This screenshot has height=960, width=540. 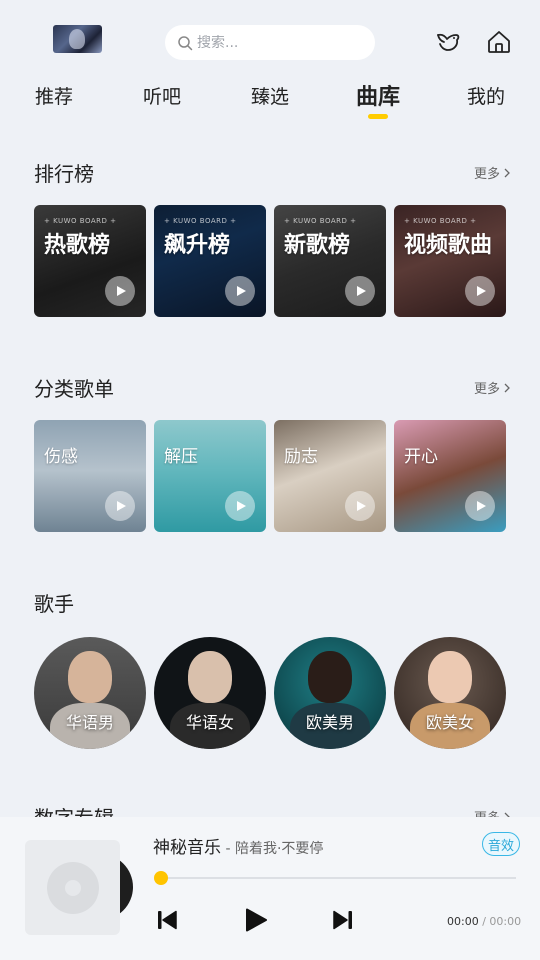 What do you see at coordinates (317, 245) in the screenshot?
I see `chart-label: 新歌榜` at bounding box center [317, 245].